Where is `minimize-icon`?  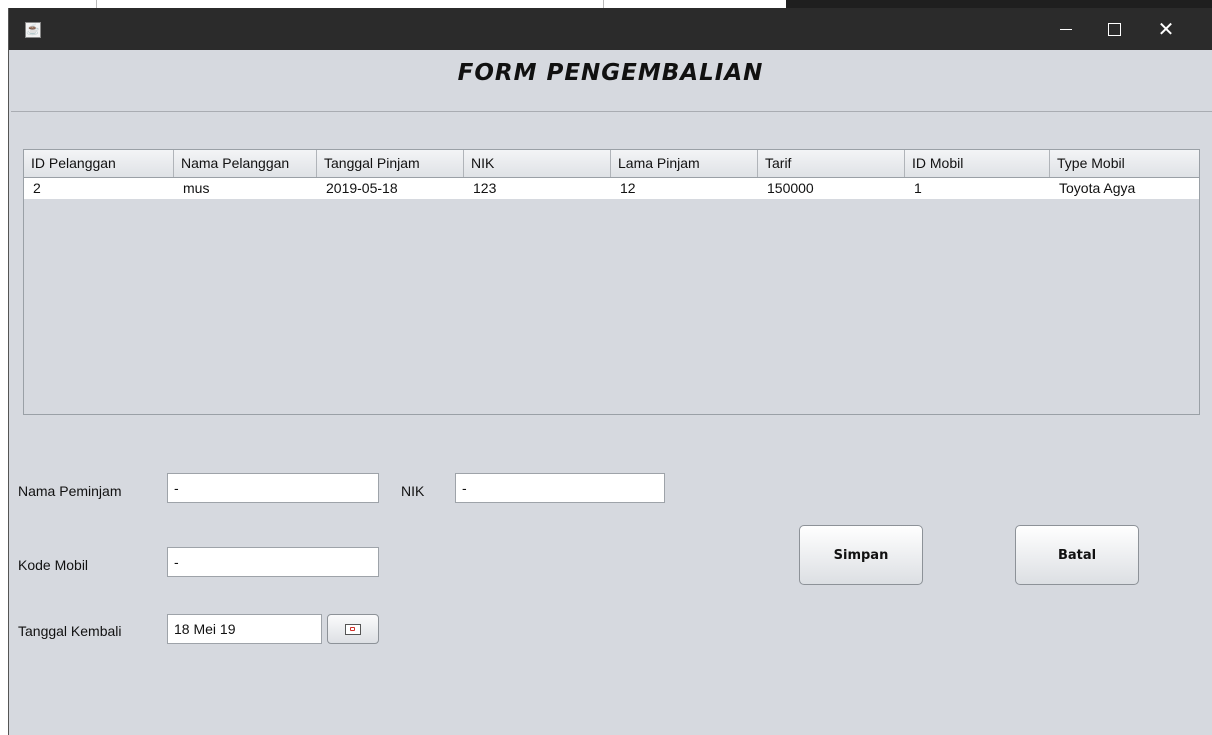
minimize-icon is located at coordinates (1066, 29).